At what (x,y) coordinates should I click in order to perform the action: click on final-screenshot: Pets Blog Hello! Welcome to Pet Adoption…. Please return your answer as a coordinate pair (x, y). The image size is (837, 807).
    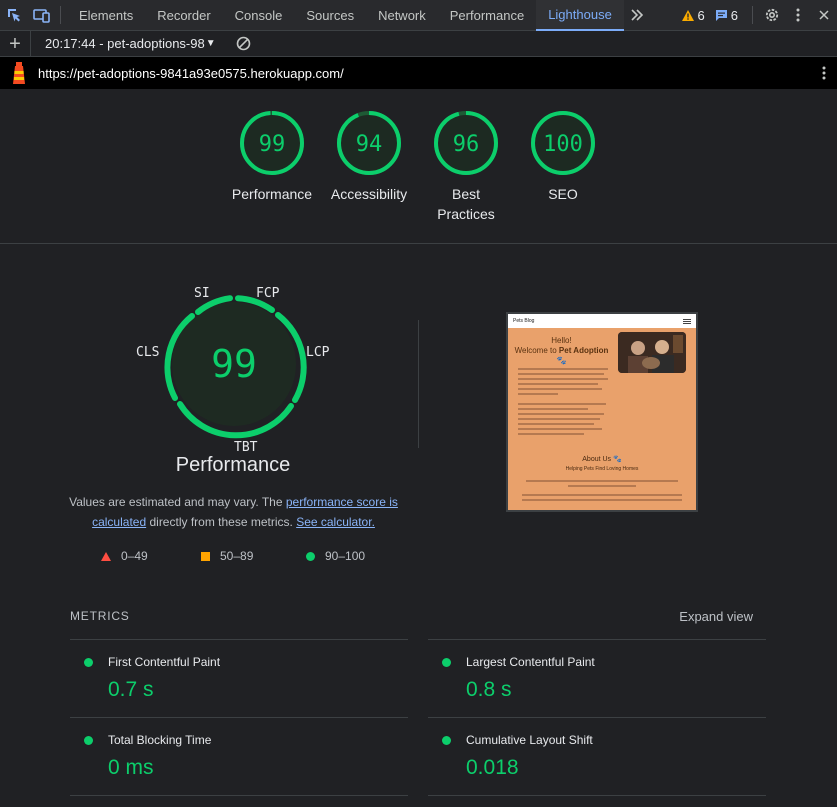
    Looking at the image, I should click on (602, 412).